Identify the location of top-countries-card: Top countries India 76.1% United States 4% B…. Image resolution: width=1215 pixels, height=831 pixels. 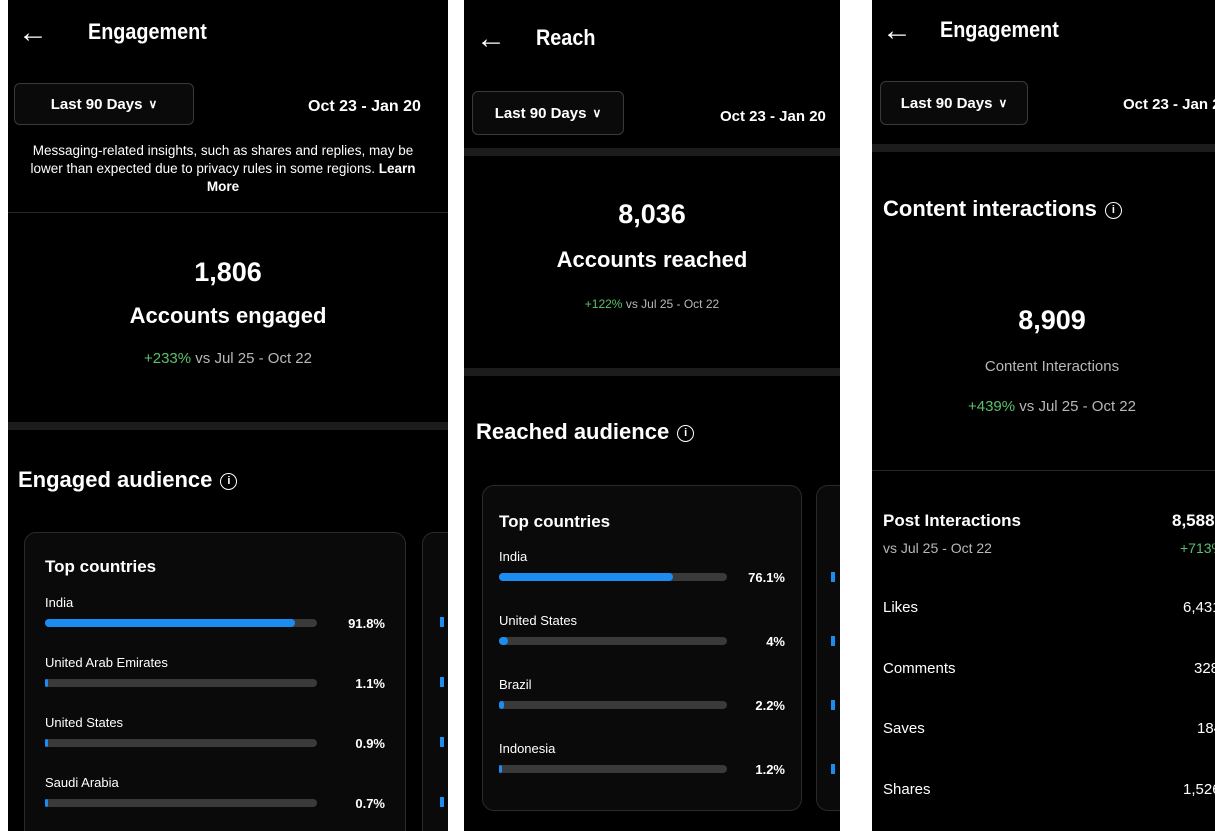
(642, 648).